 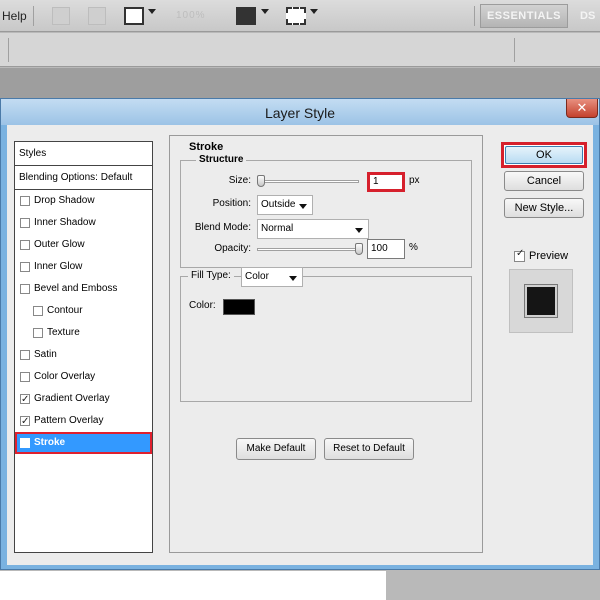 I want to click on style-item-label: Inner Glow, so click(x=58, y=266).